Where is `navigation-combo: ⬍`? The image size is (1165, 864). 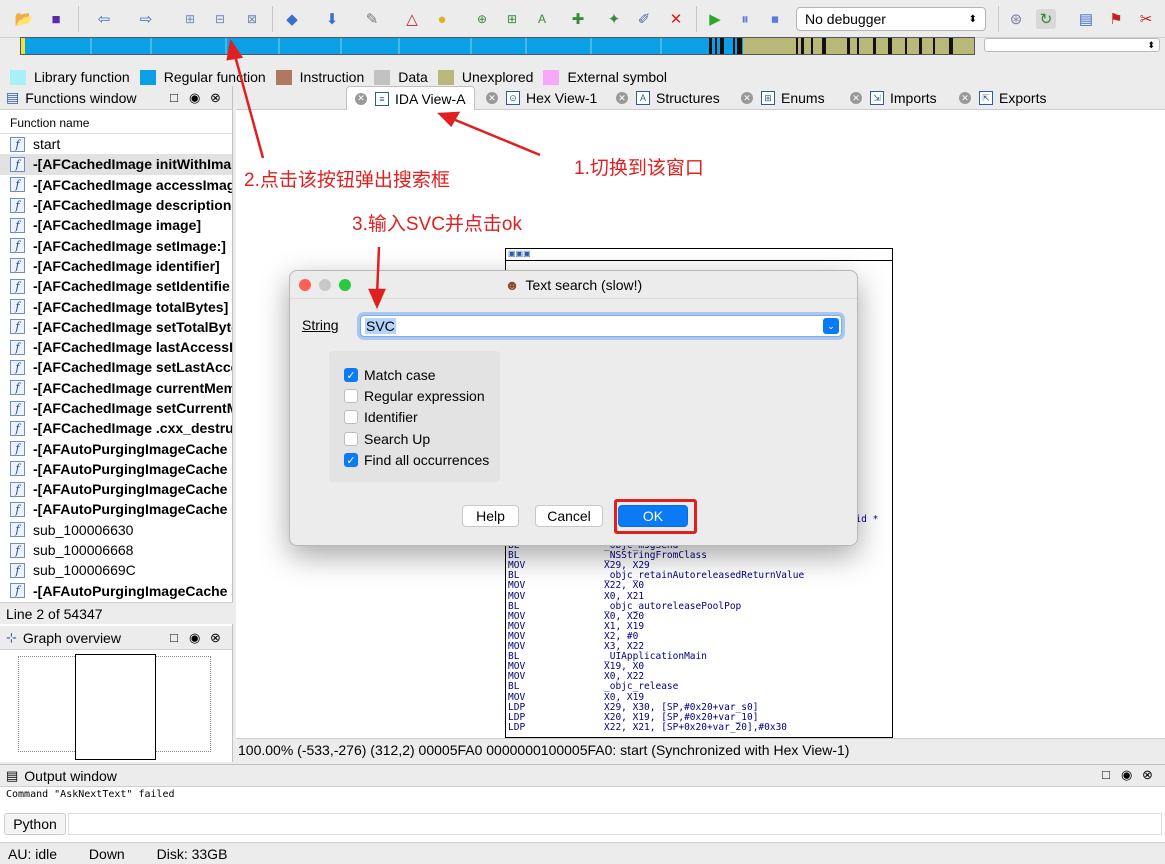
navigation-combo: ⬍ is located at coordinates (1072, 45).